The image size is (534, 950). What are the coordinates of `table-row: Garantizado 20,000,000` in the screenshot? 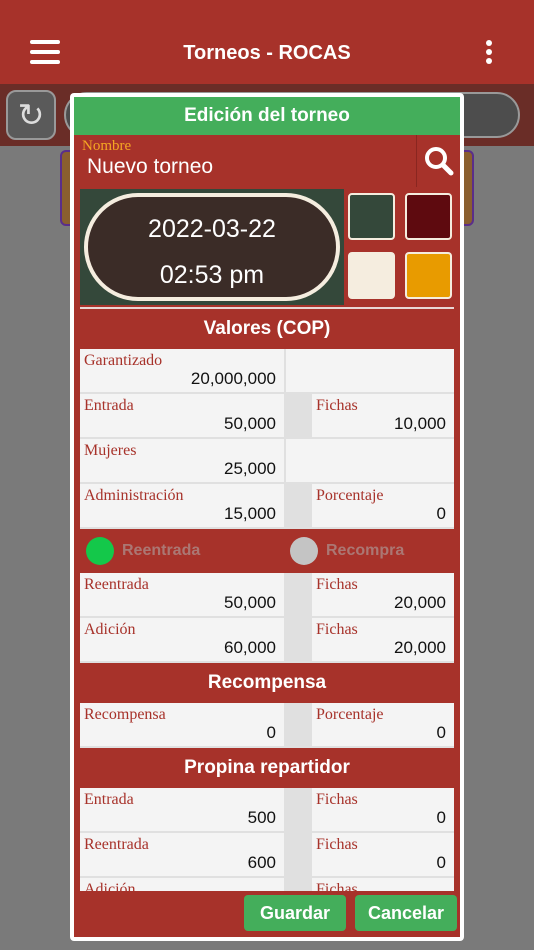 It's located at (267, 371).